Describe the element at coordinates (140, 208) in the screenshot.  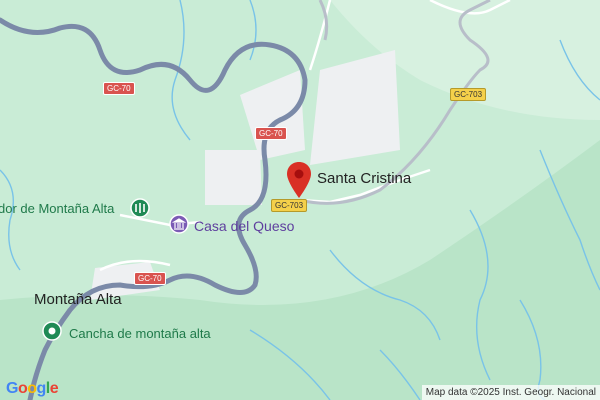
I see `viewpoint-icon` at that location.